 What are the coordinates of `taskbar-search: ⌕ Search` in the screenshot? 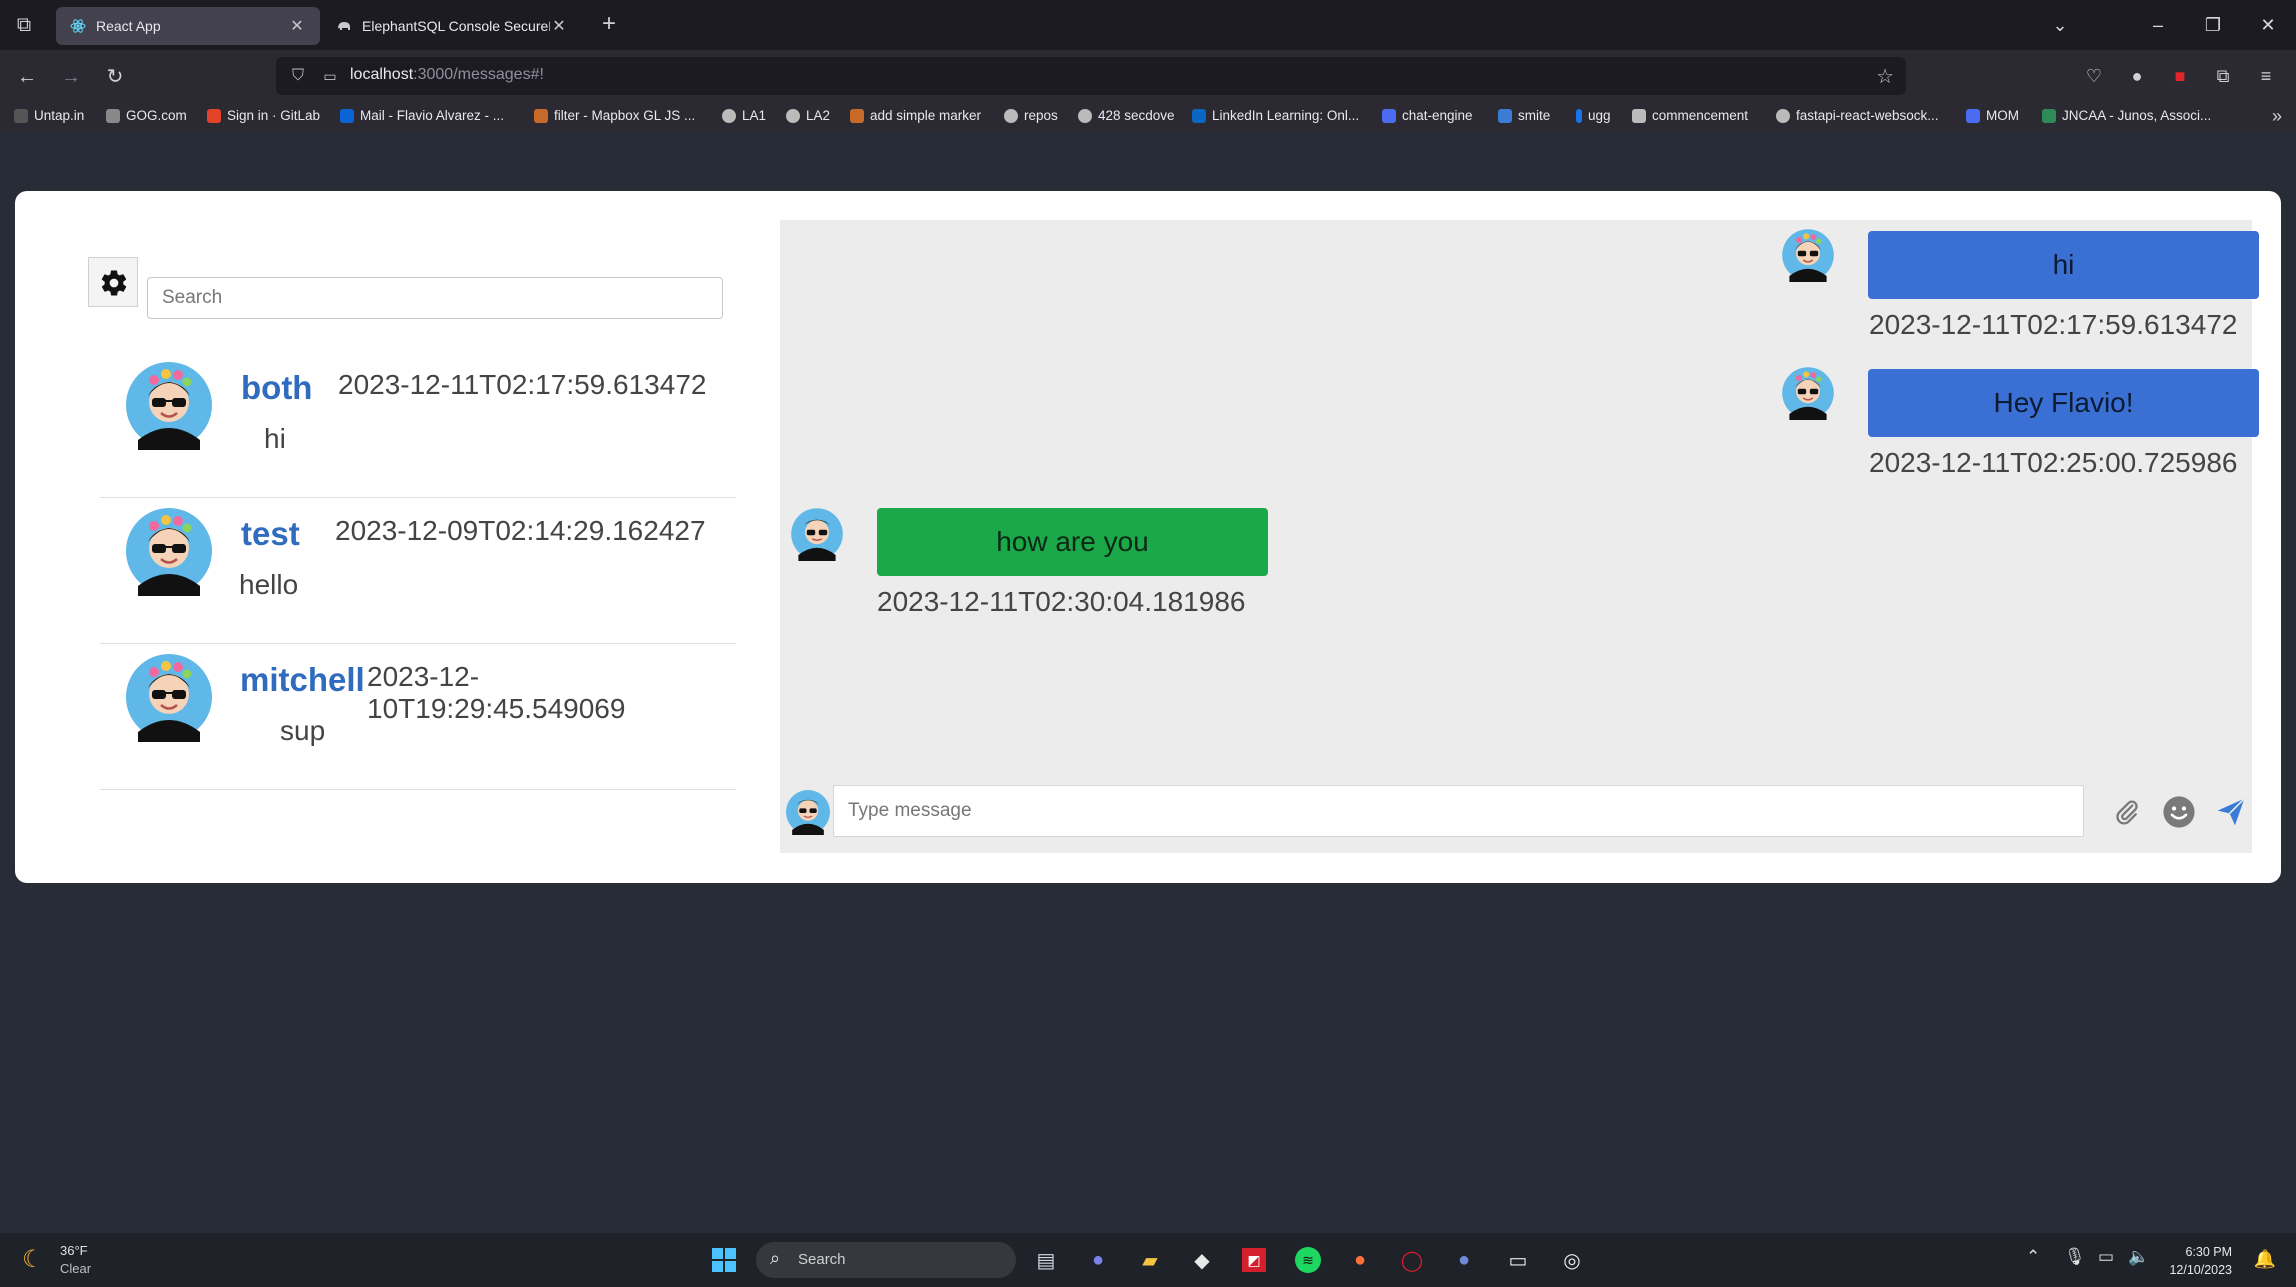 It's located at (886, 1260).